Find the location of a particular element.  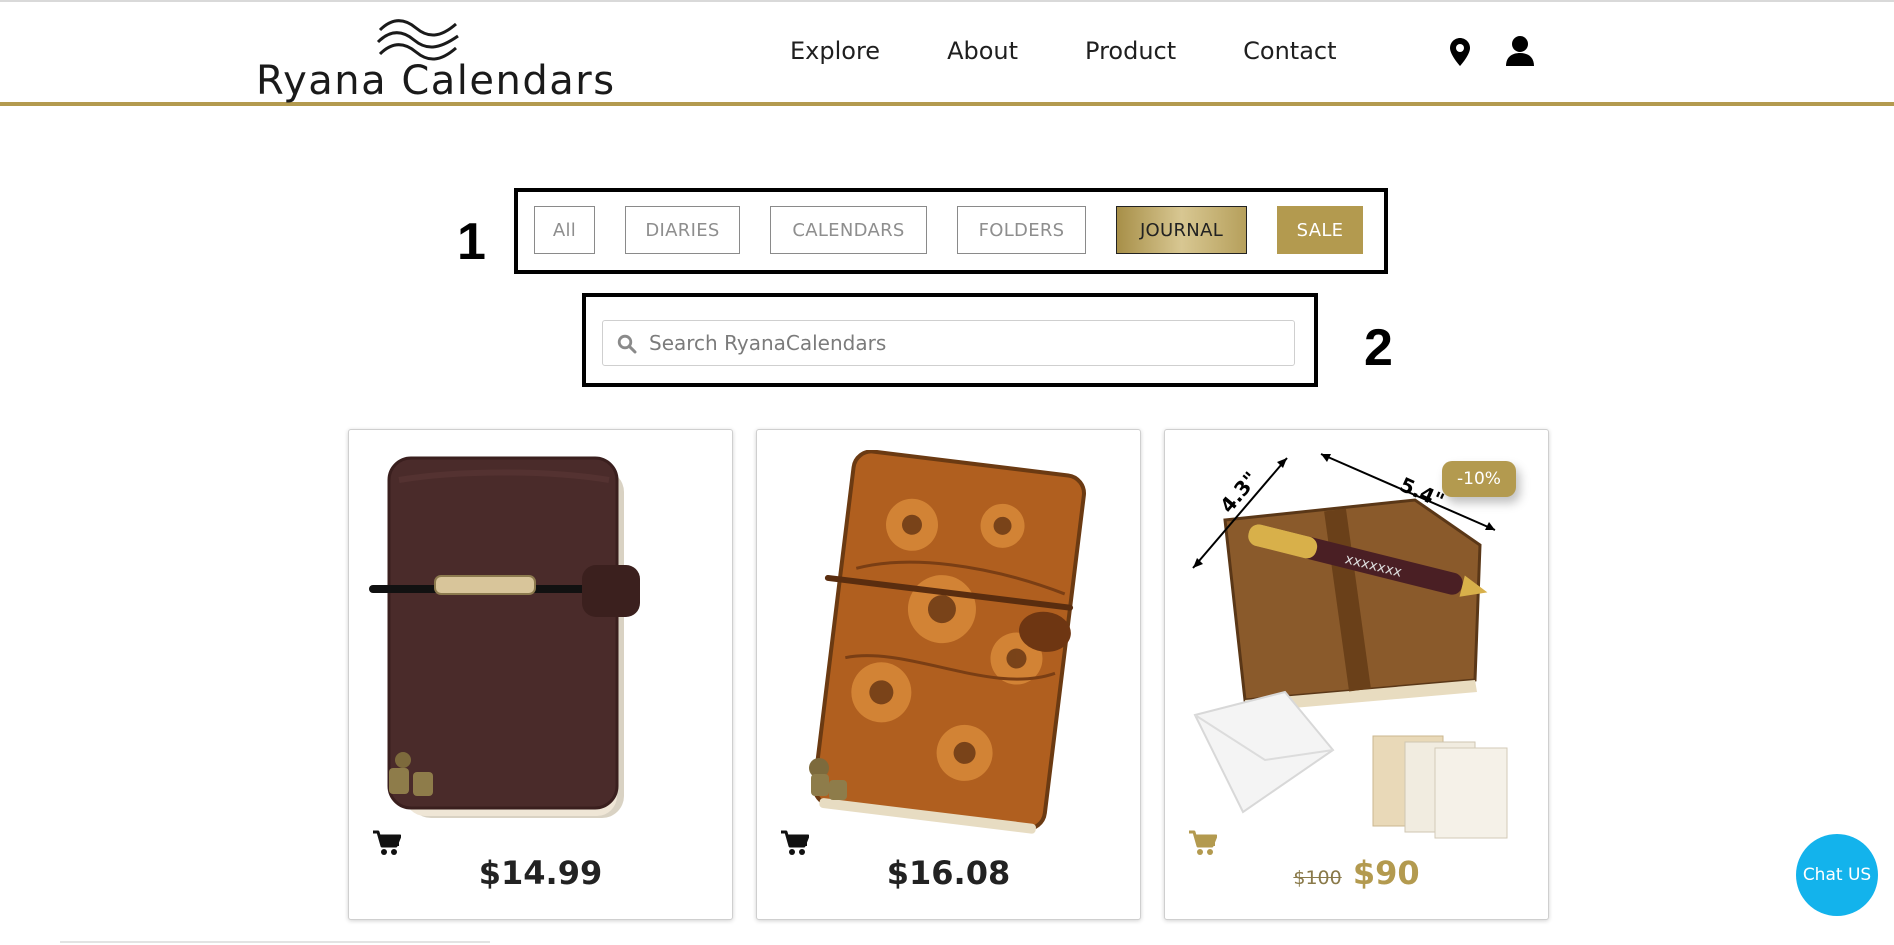

filter-all-button: All is located at coordinates (564, 230).